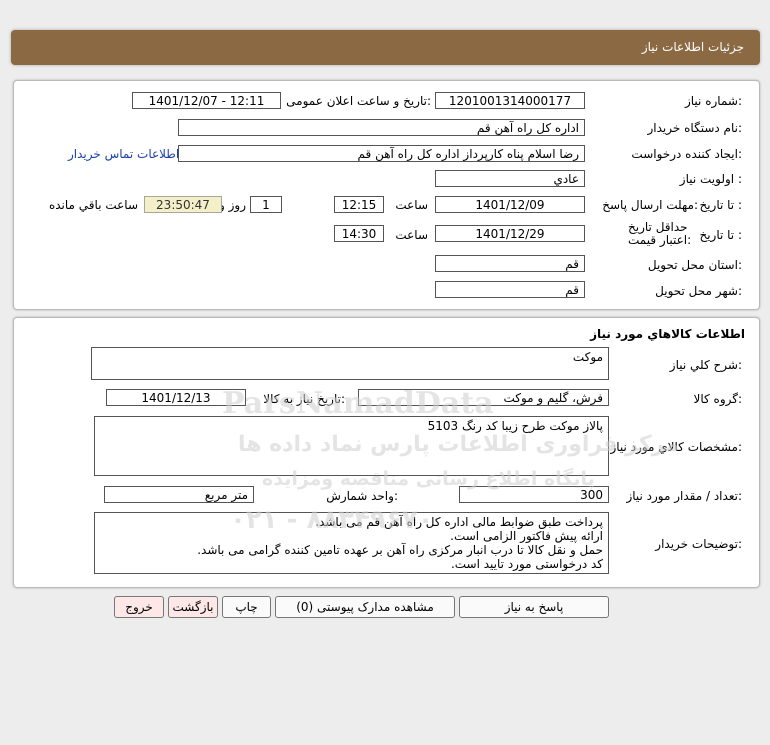  I want to click on buyer-note-line: ارائه پیش فاکتور الزامی است., so click(526, 536).